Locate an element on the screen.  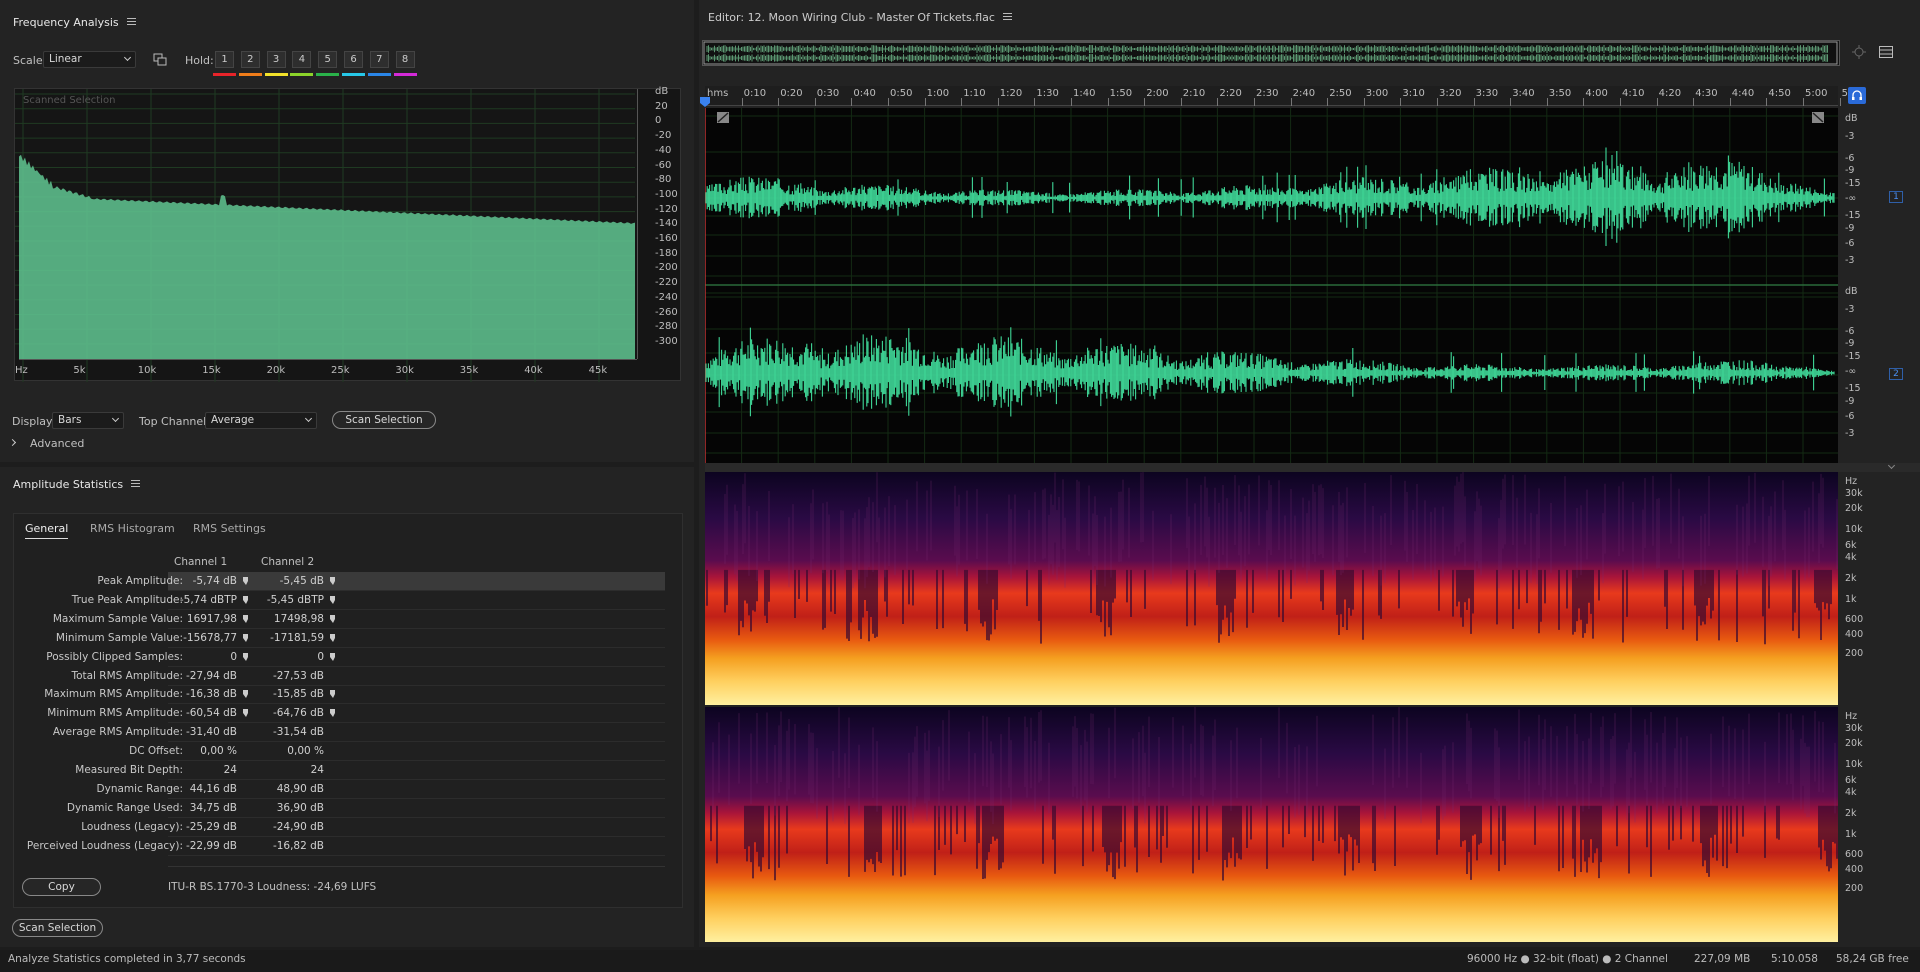
stats-value-ch1: -5,74 dB is located at coordinates (214, 581).